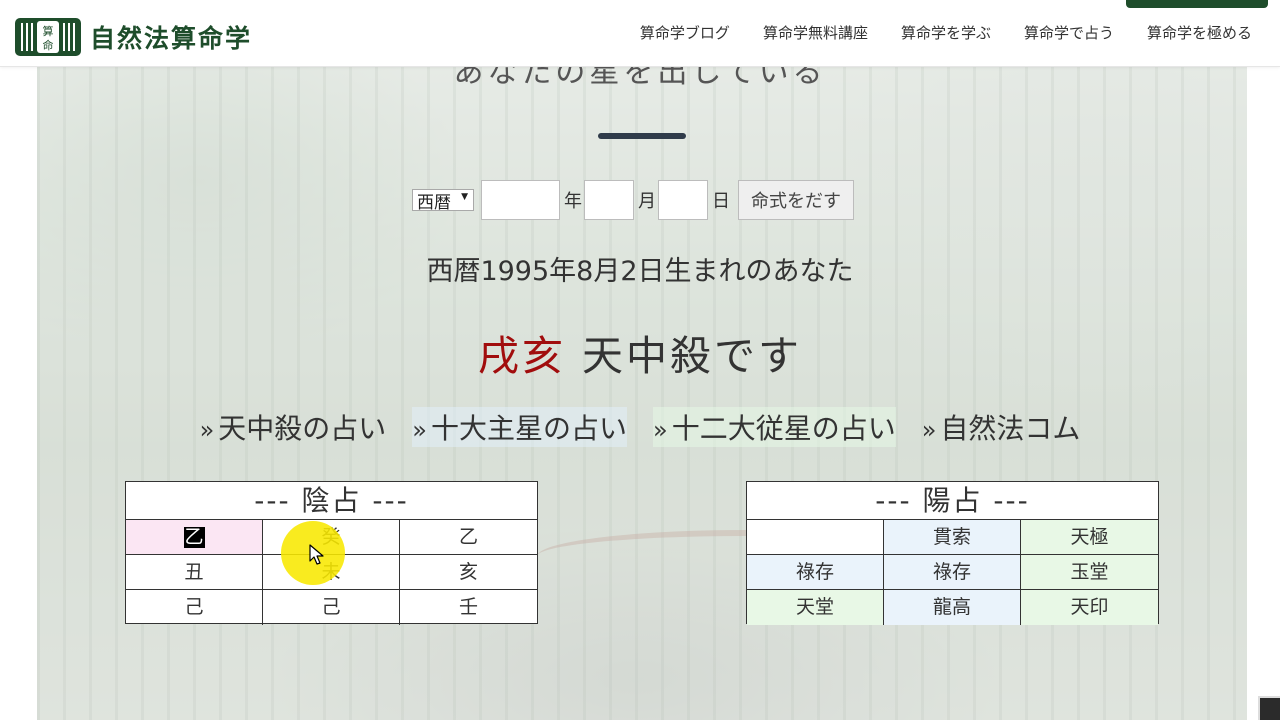 The image size is (1280, 720). What do you see at coordinates (640, 427) in the screenshot?
I see `fortune-links: » 天中殺の占い » 十大主星の占い » 十二大従星の占い » 自然法コム` at bounding box center [640, 427].